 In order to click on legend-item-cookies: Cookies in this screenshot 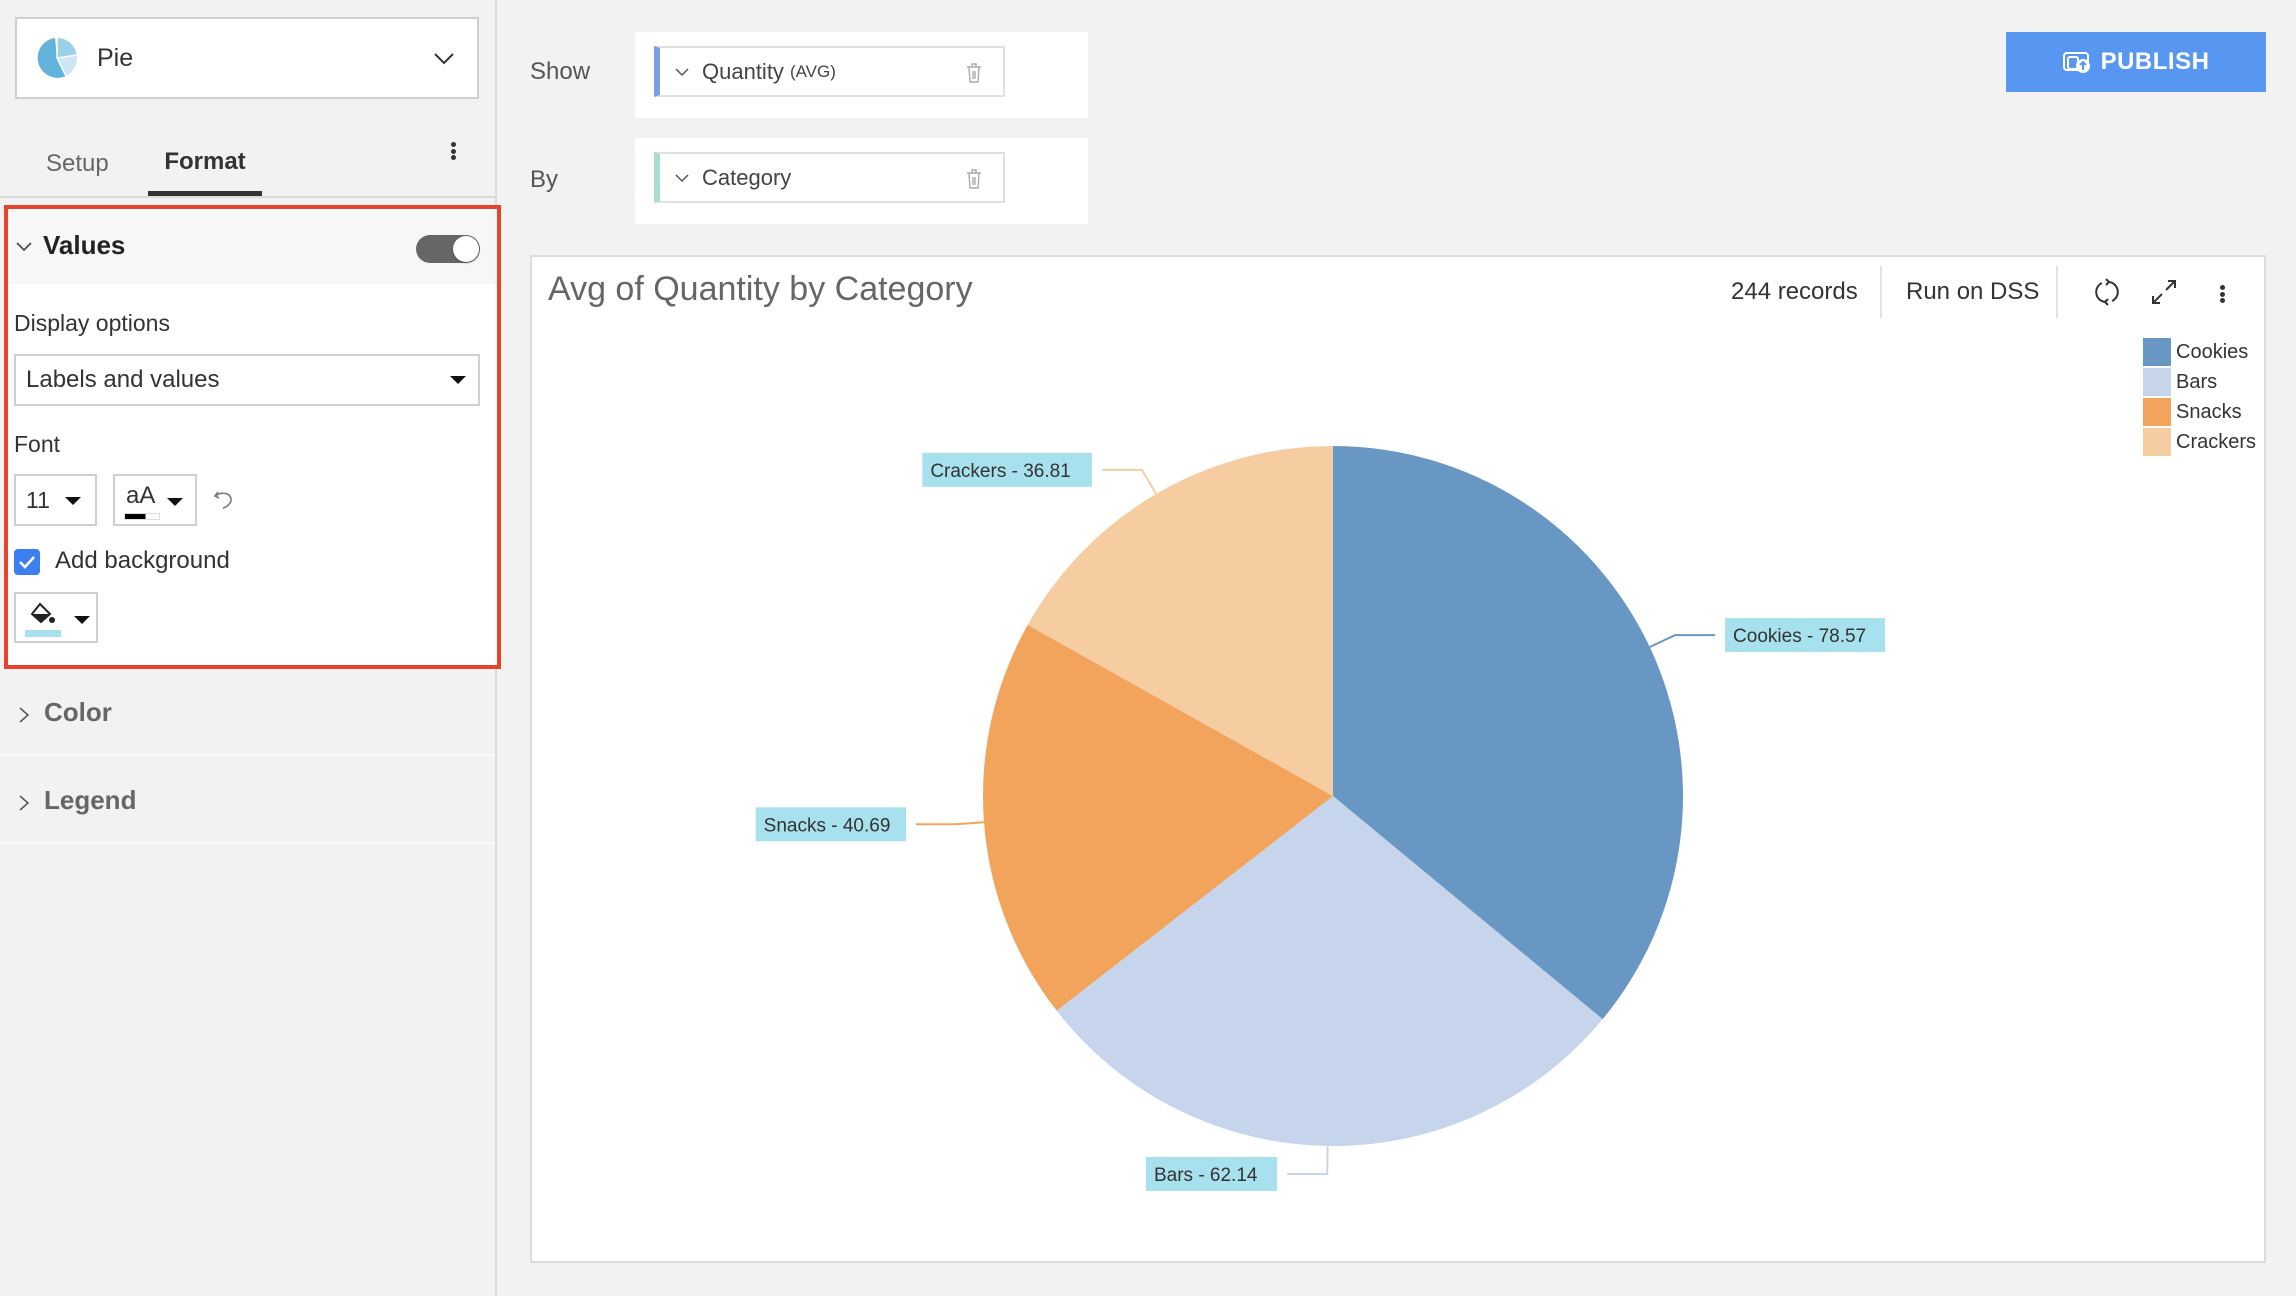, I will do `click(2195, 352)`.